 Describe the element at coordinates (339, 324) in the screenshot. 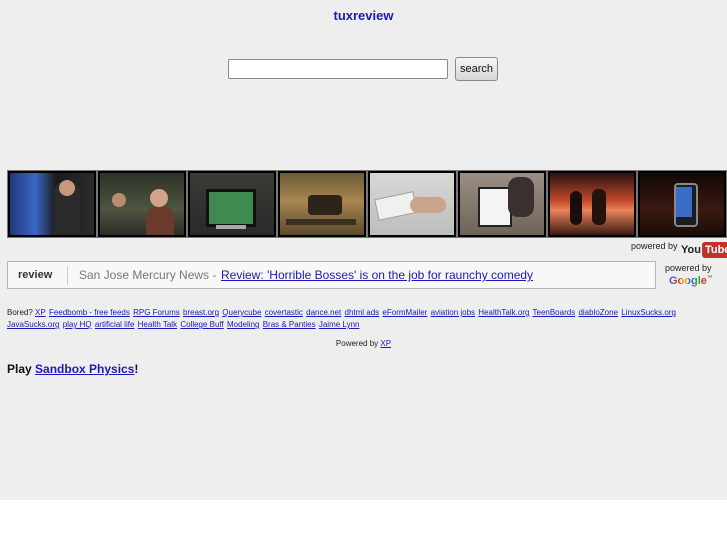

I see `link-jaime-lynn: Jaime Lynn` at that location.